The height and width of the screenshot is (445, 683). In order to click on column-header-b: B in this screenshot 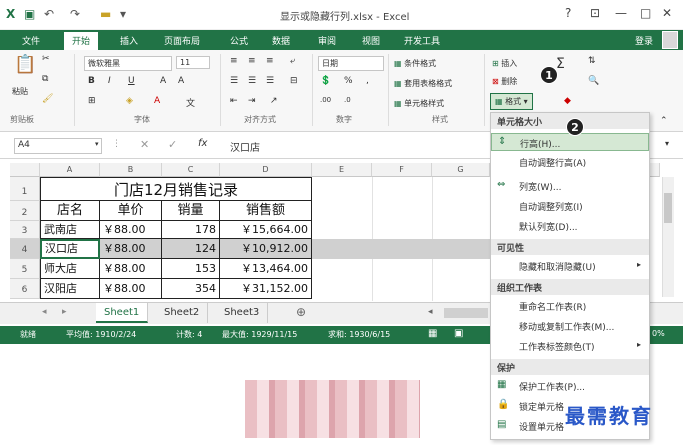, I will do `click(131, 170)`.